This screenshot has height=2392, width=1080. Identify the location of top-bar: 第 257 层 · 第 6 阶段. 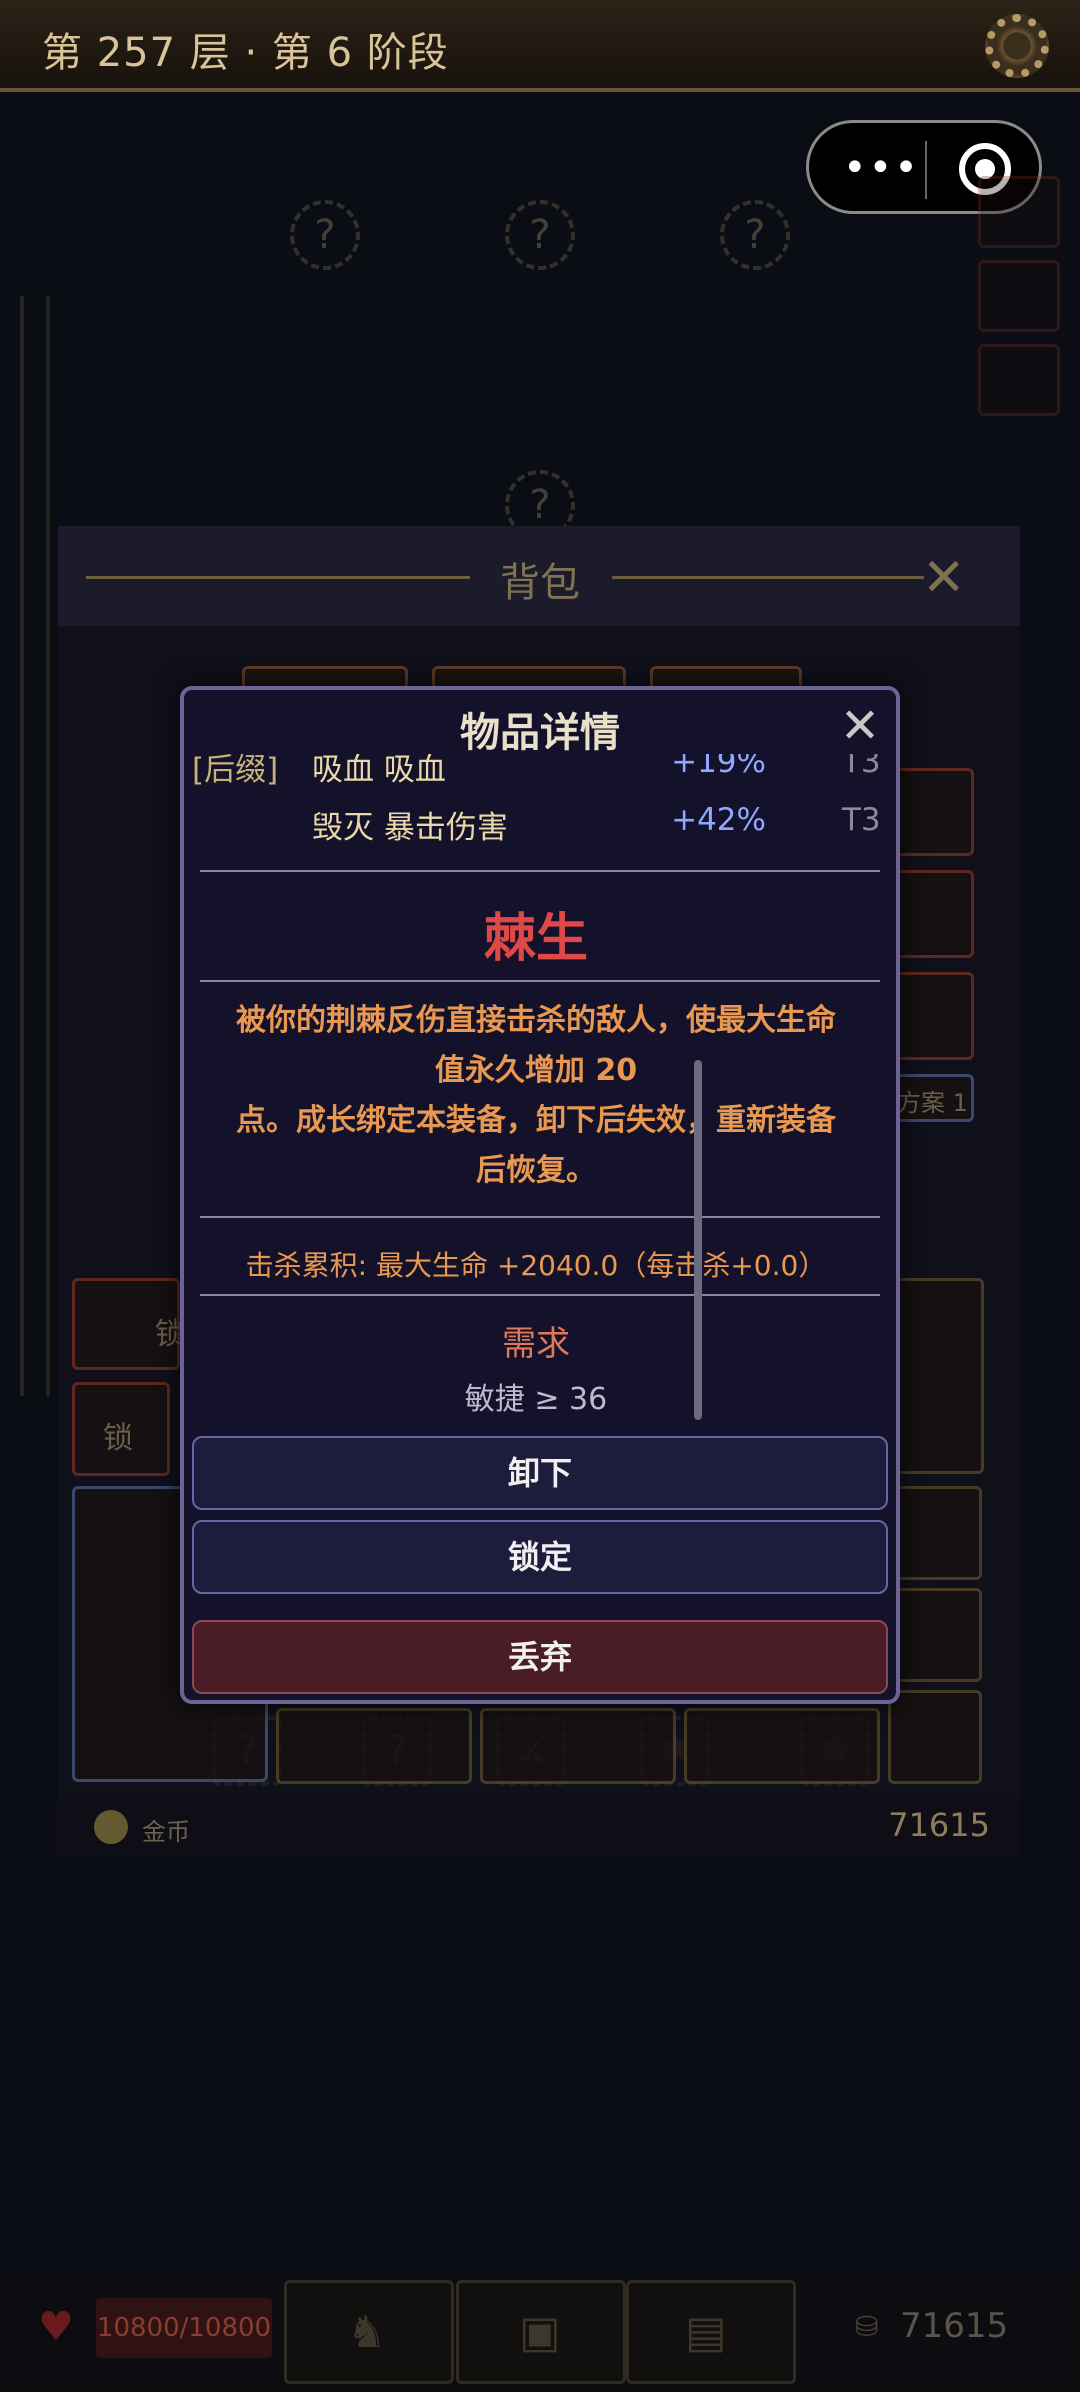
(540, 46).